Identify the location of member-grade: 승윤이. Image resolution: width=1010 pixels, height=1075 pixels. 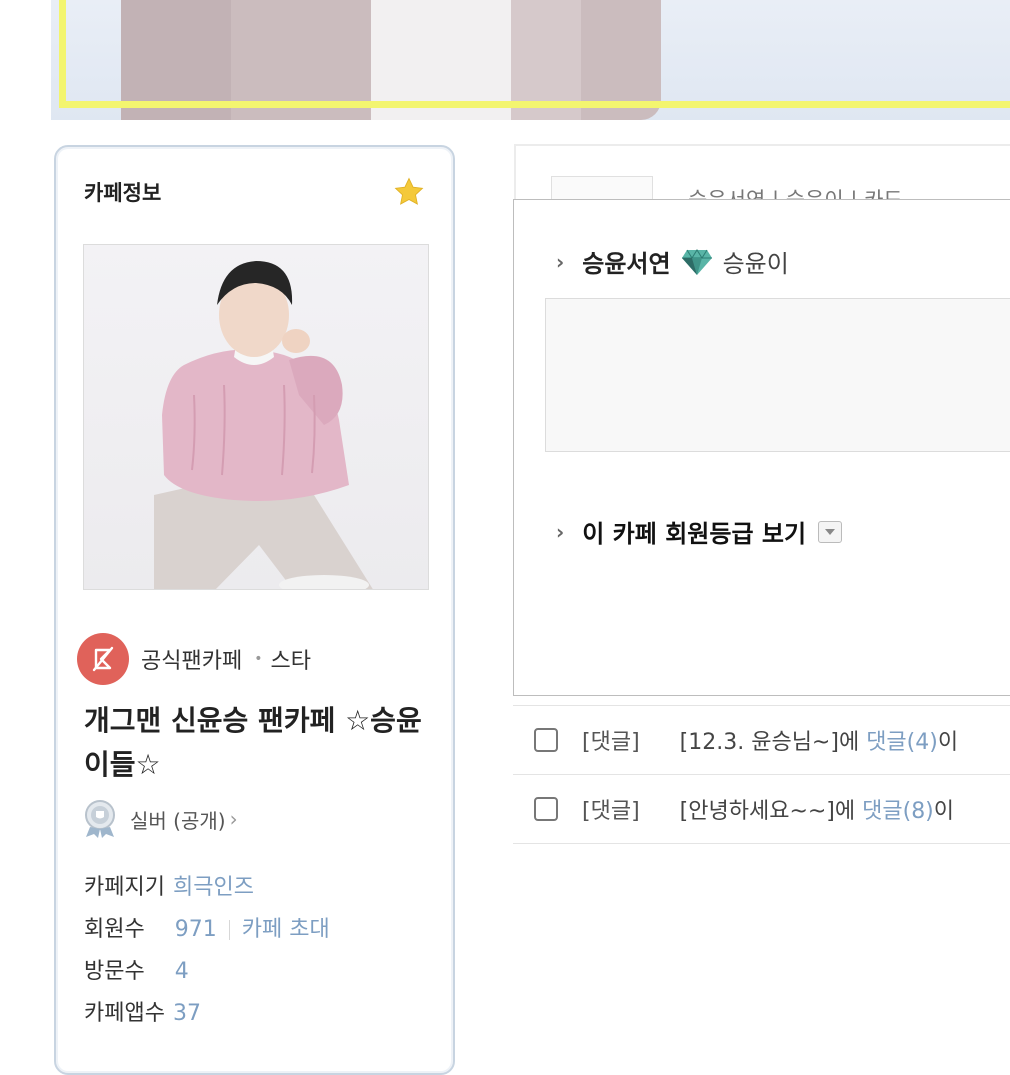
(755, 264).